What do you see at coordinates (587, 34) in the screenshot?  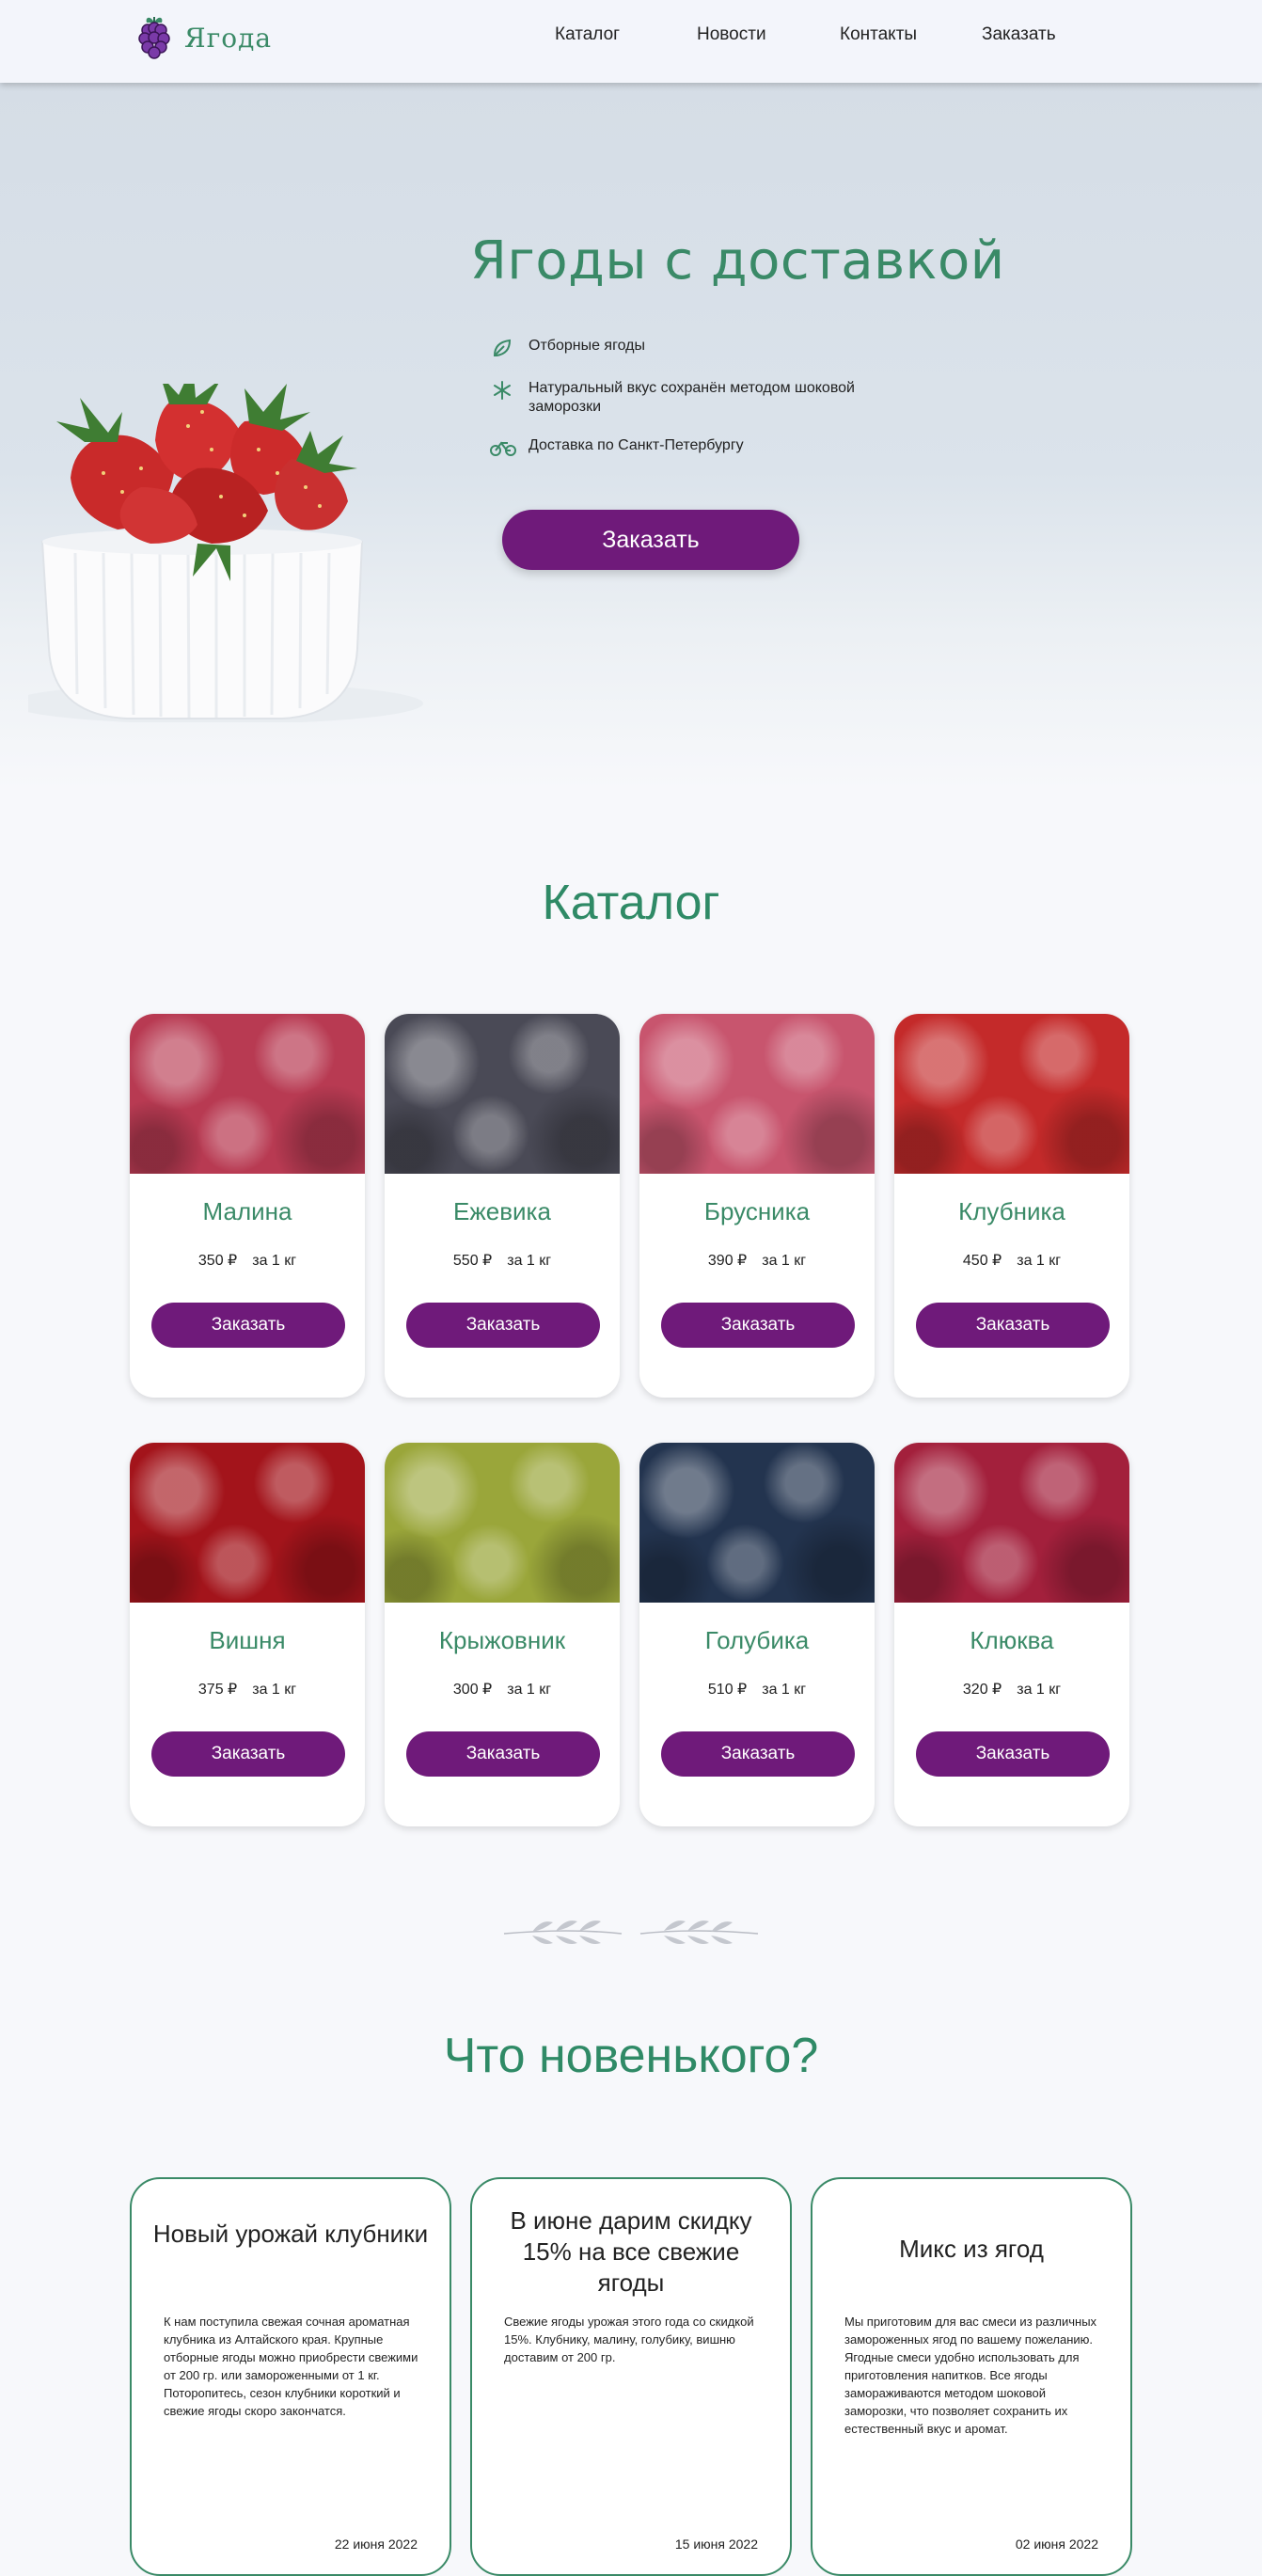 I see `nav-catalog: Каталог` at bounding box center [587, 34].